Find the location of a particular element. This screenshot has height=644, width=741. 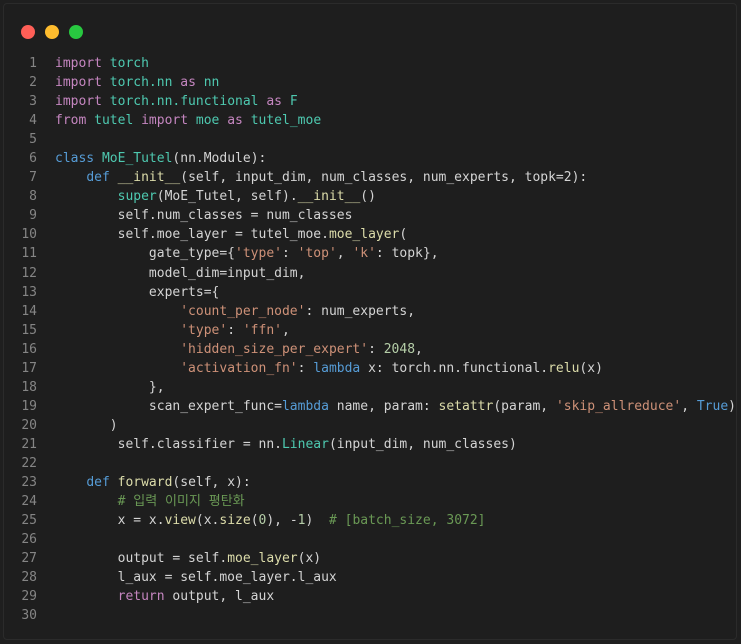

line-number: 15 is located at coordinates (29, 330).